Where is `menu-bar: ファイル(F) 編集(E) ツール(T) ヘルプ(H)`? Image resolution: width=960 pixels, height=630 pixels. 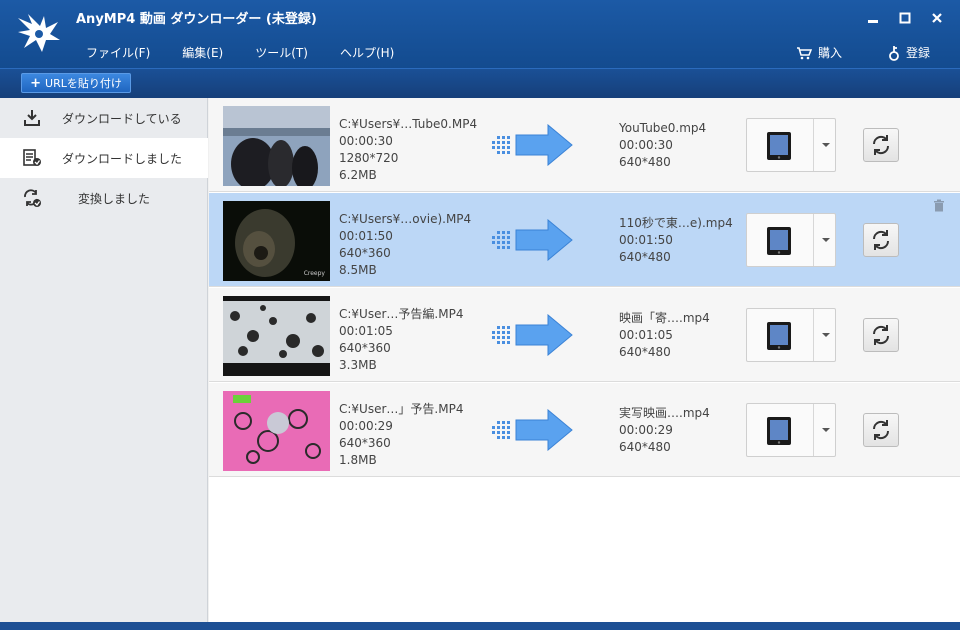 menu-bar: ファイル(F) 編集(E) ツール(T) ヘルプ(H) is located at coordinates (240, 52).